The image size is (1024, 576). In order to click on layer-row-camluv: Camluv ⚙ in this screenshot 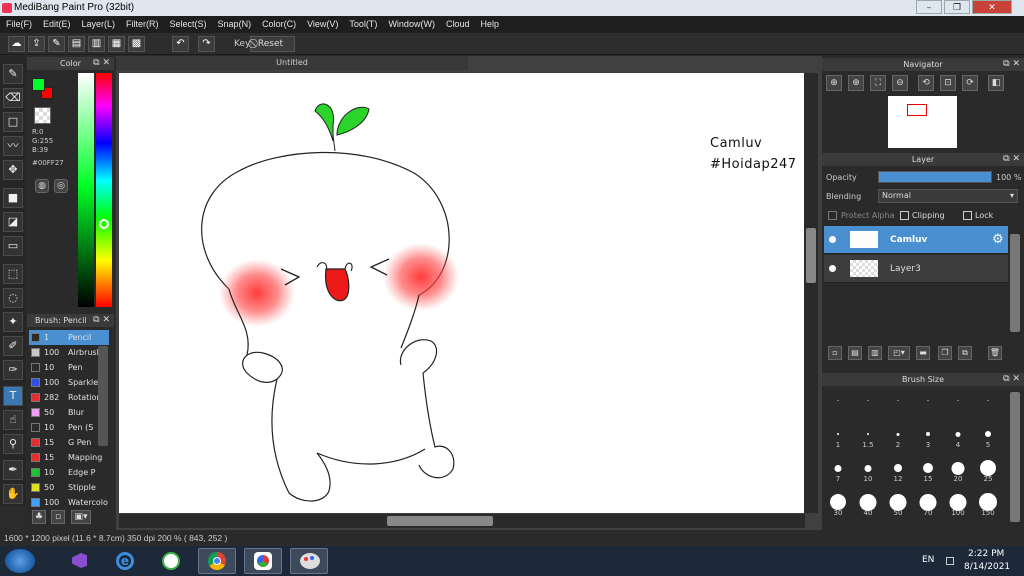, I will do `click(916, 240)`.